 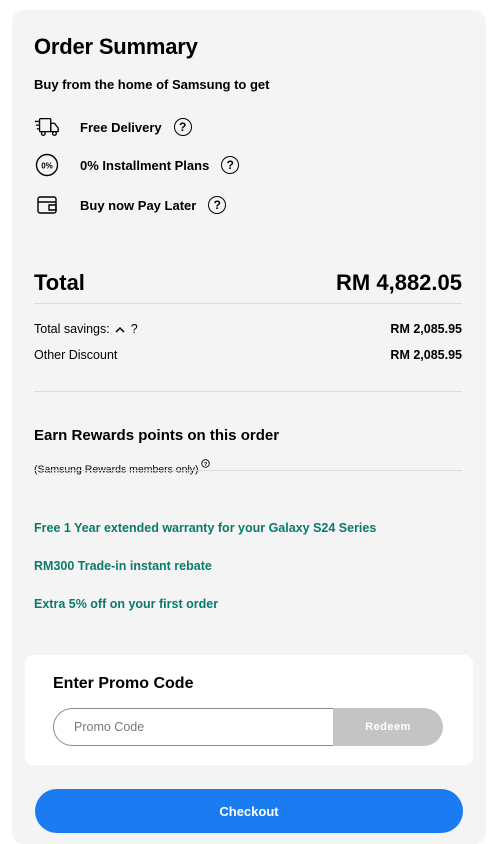 I want to click on zero-percent-icon: 0%, so click(x=47, y=165).